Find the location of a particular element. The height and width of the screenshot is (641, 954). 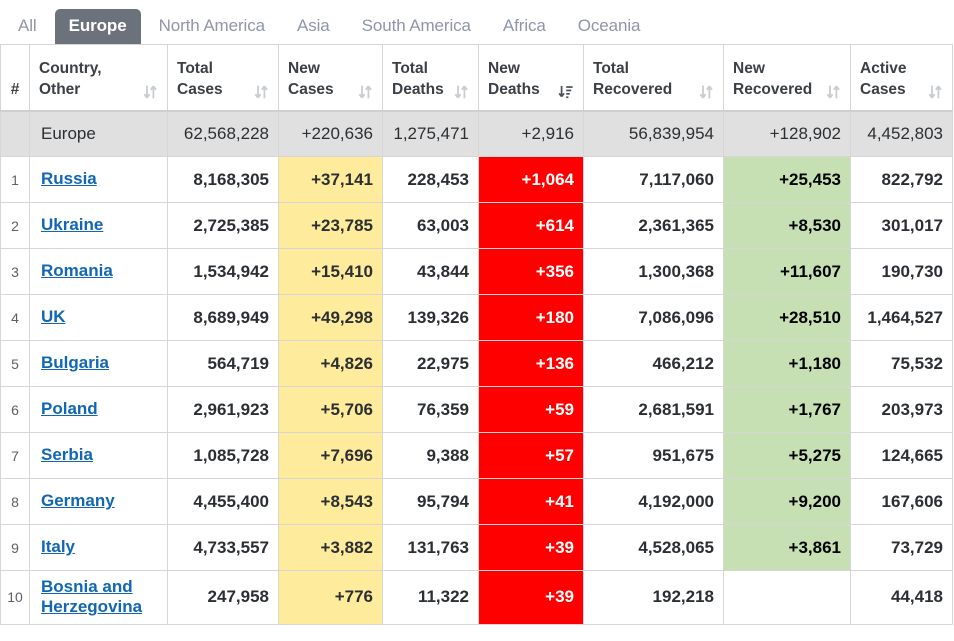

row-index: 10 is located at coordinates (15, 597).